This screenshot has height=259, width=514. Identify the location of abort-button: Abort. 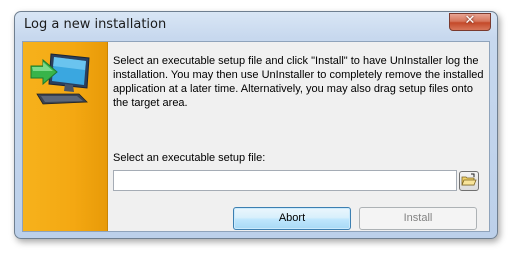
(292, 218).